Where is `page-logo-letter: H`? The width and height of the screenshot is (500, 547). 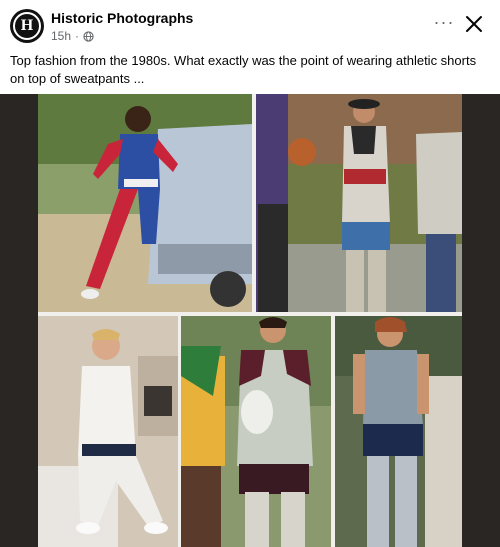 page-logo-letter: H is located at coordinates (27, 26).